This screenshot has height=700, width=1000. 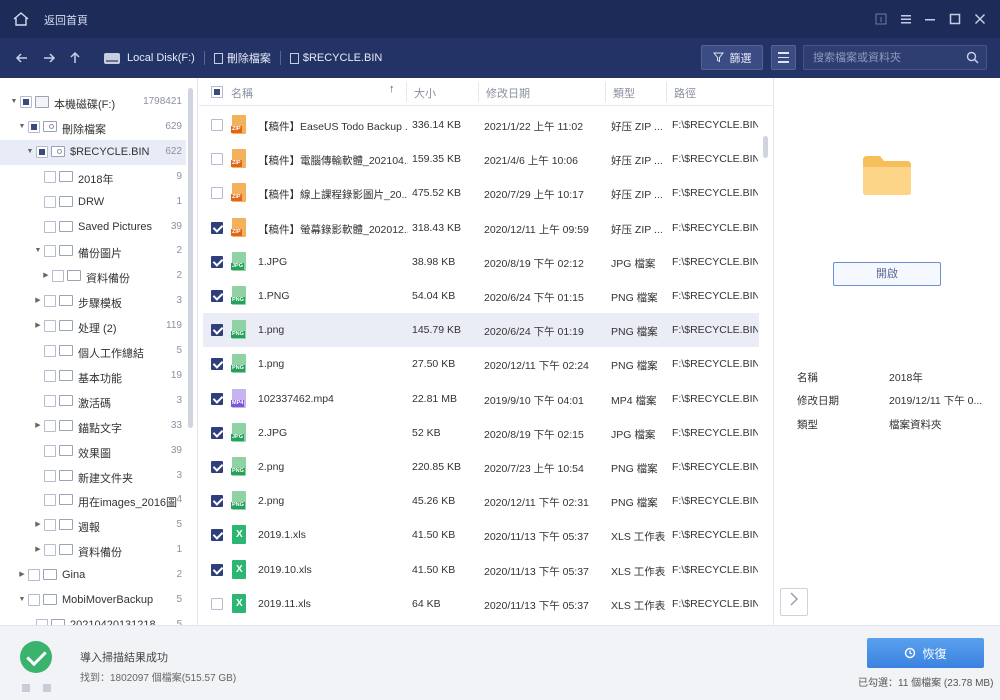 What do you see at coordinates (980, 19) in the screenshot?
I see `close-icon` at bounding box center [980, 19].